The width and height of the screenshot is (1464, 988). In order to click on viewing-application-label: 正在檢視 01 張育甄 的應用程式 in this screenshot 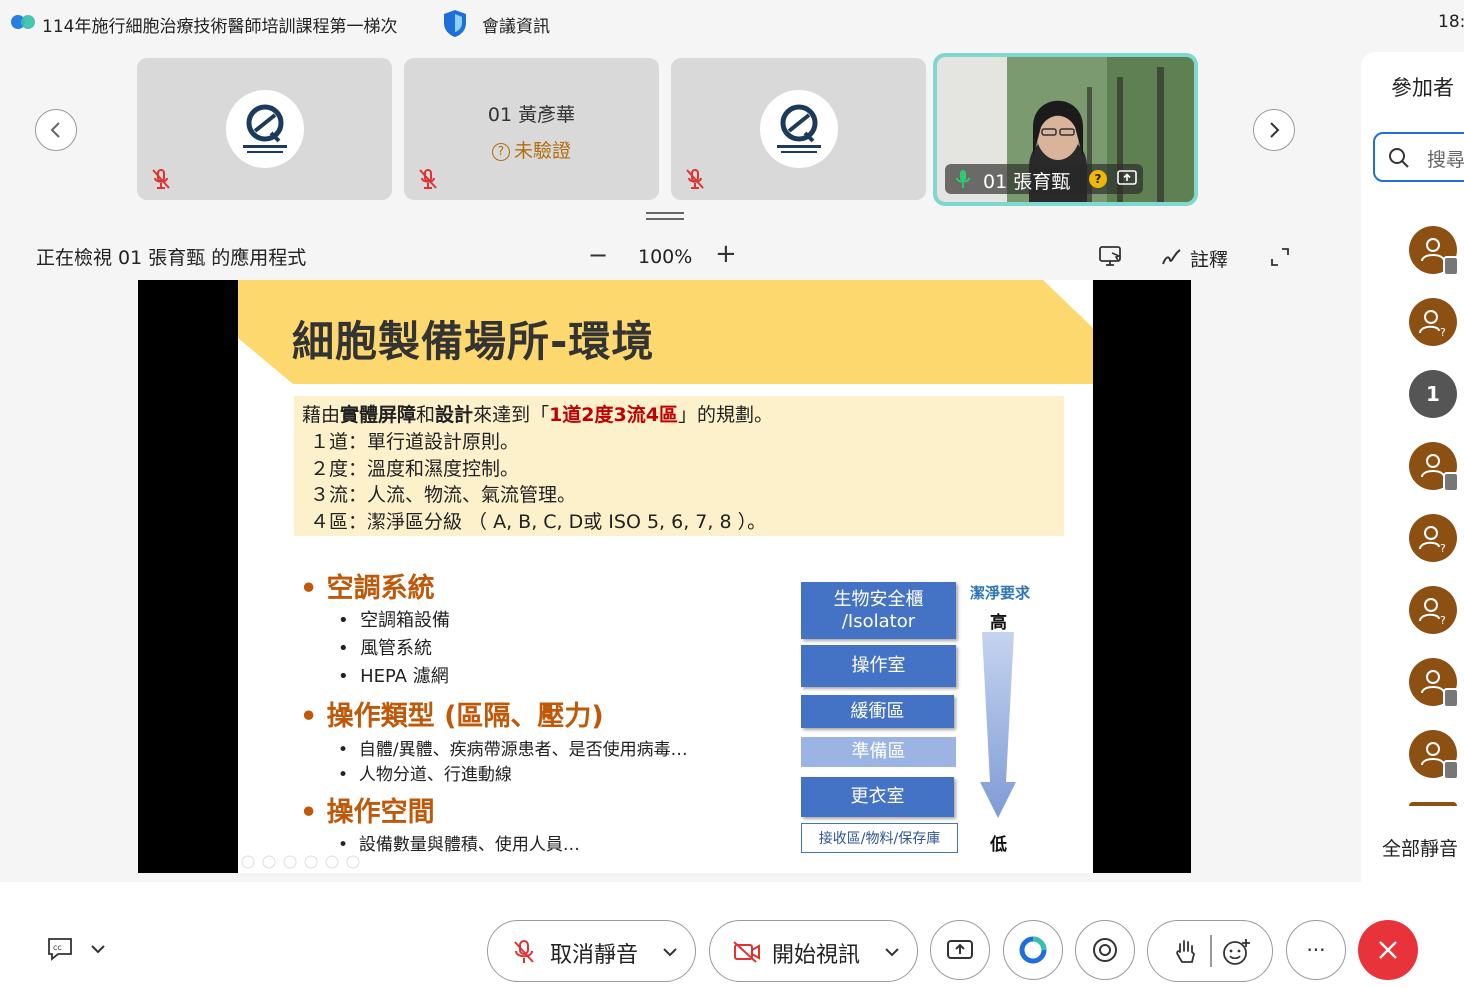, I will do `click(171, 258)`.